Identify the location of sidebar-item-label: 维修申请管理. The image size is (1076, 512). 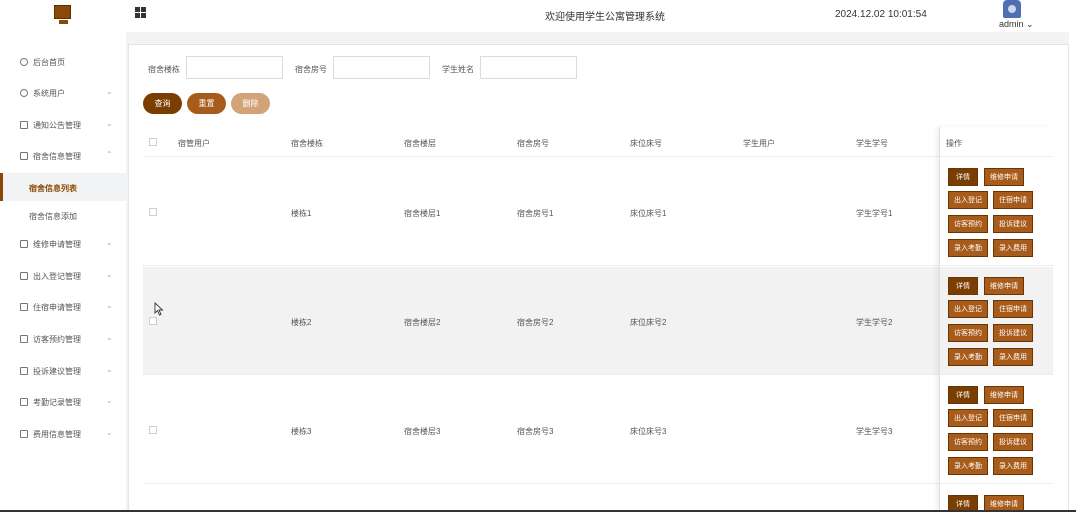
(57, 244).